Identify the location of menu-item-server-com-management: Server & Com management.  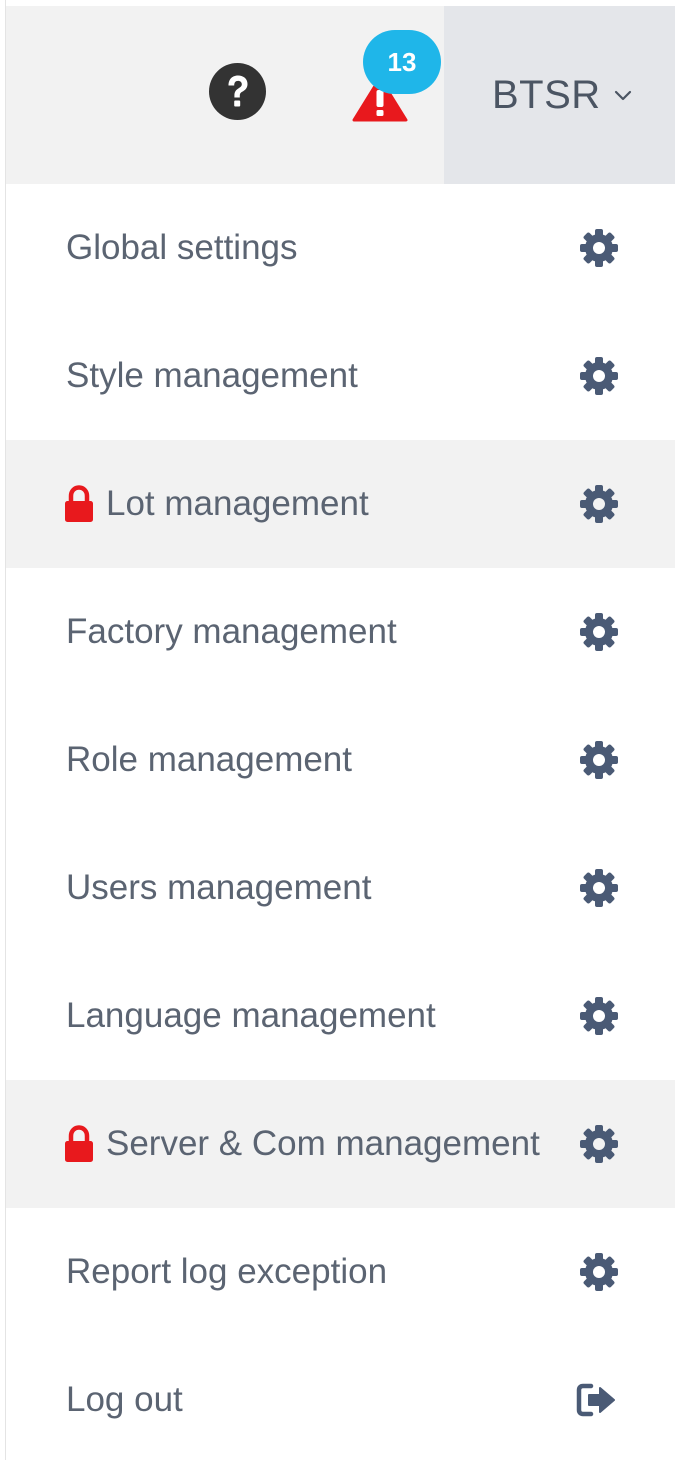
(340, 1144).